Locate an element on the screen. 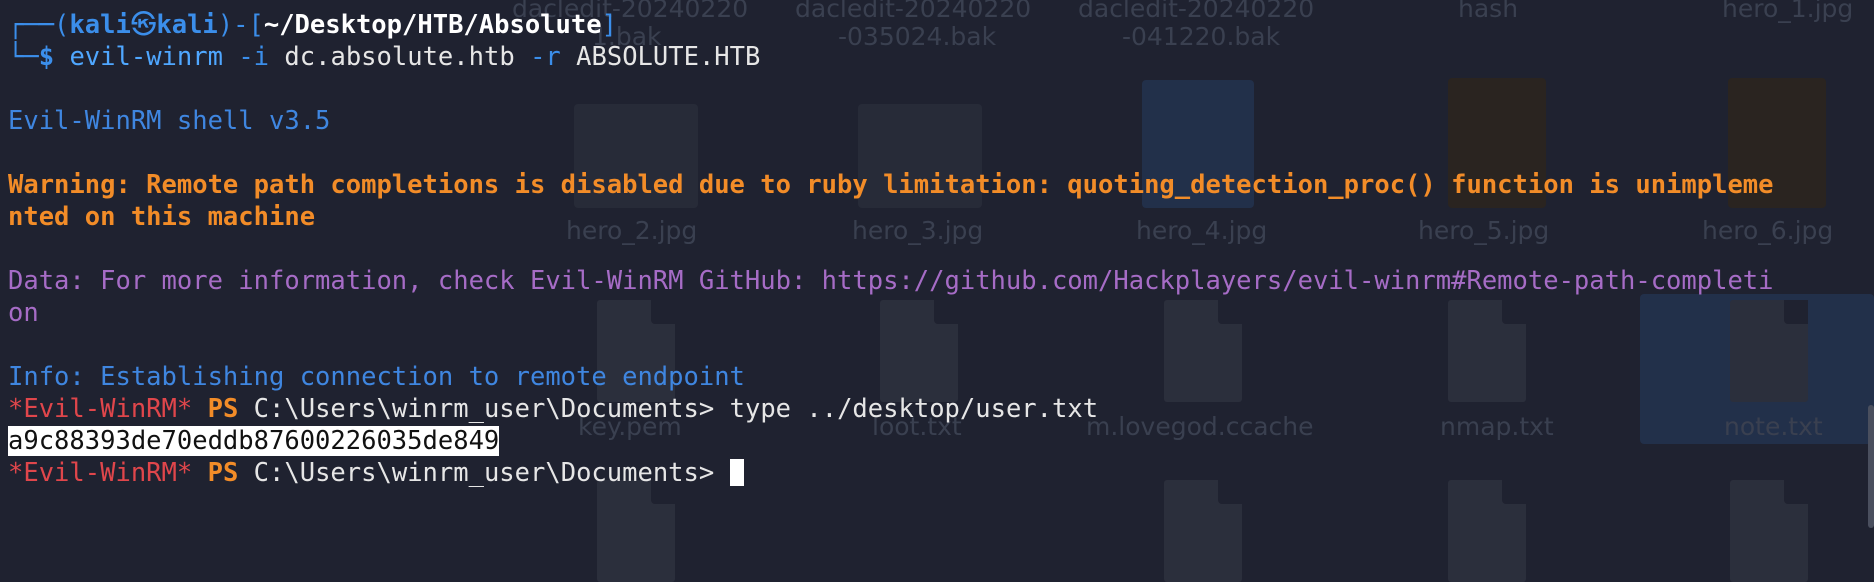 The height and width of the screenshot is (582, 1874). warning-line-continued: nted on this machine is located at coordinates (162, 217).